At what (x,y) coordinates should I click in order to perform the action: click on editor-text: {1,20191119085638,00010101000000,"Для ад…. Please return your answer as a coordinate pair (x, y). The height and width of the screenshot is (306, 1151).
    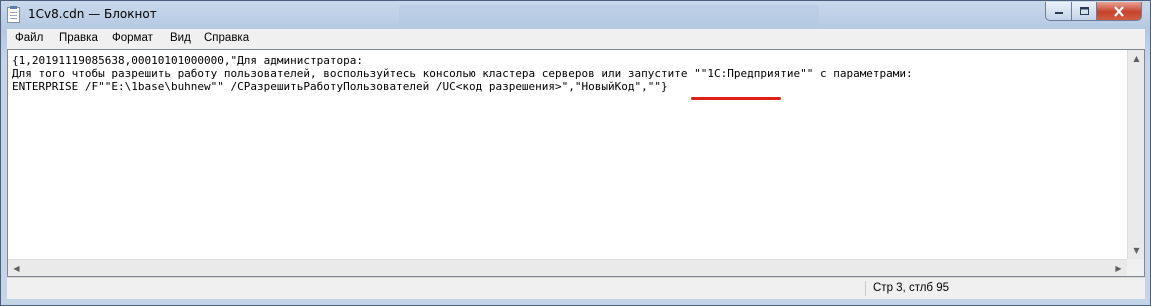
    Looking at the image, I should click on (462, 73).